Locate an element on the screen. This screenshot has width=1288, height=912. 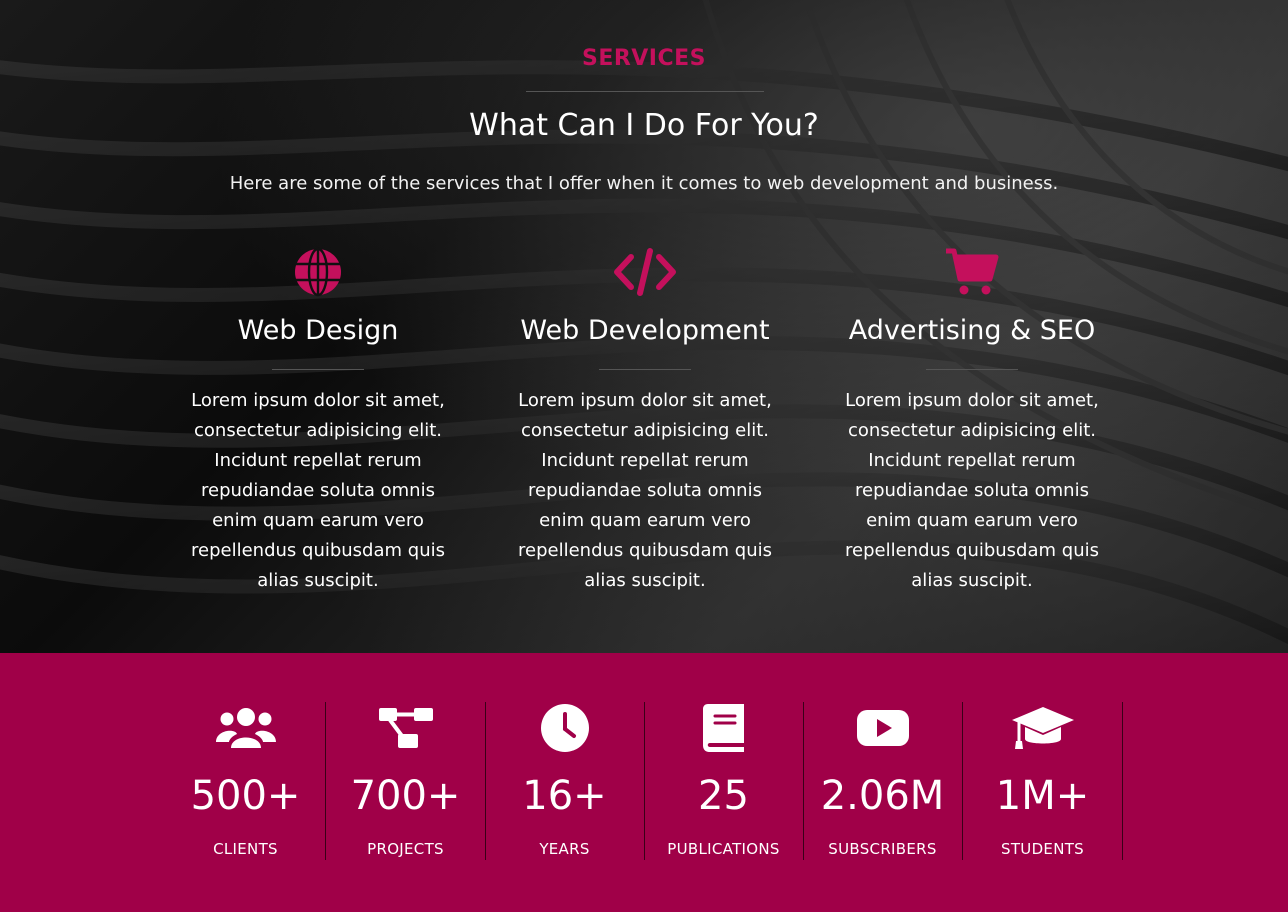
stat-label: CLIENTS is located at coordinates (245, 849).